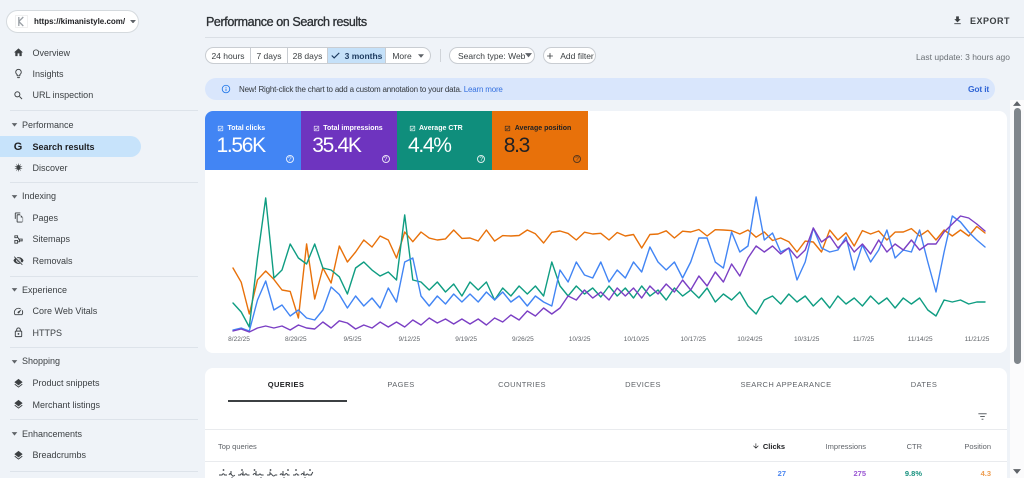 This screenshot has width=1024, height=478. What do you see at coordinates (523, 339) in the screenshot?
I see `svg-text: 9/26/25` at bounding box center [523, 339].